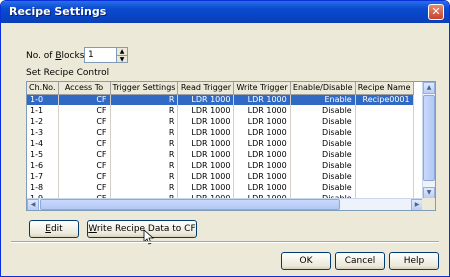 This screenshot has width=450, height=277. What do you see at coordinates (323, 88) in the screenshot?
I see `column-header: Enable/Disable` at bounding box center [323, 88].